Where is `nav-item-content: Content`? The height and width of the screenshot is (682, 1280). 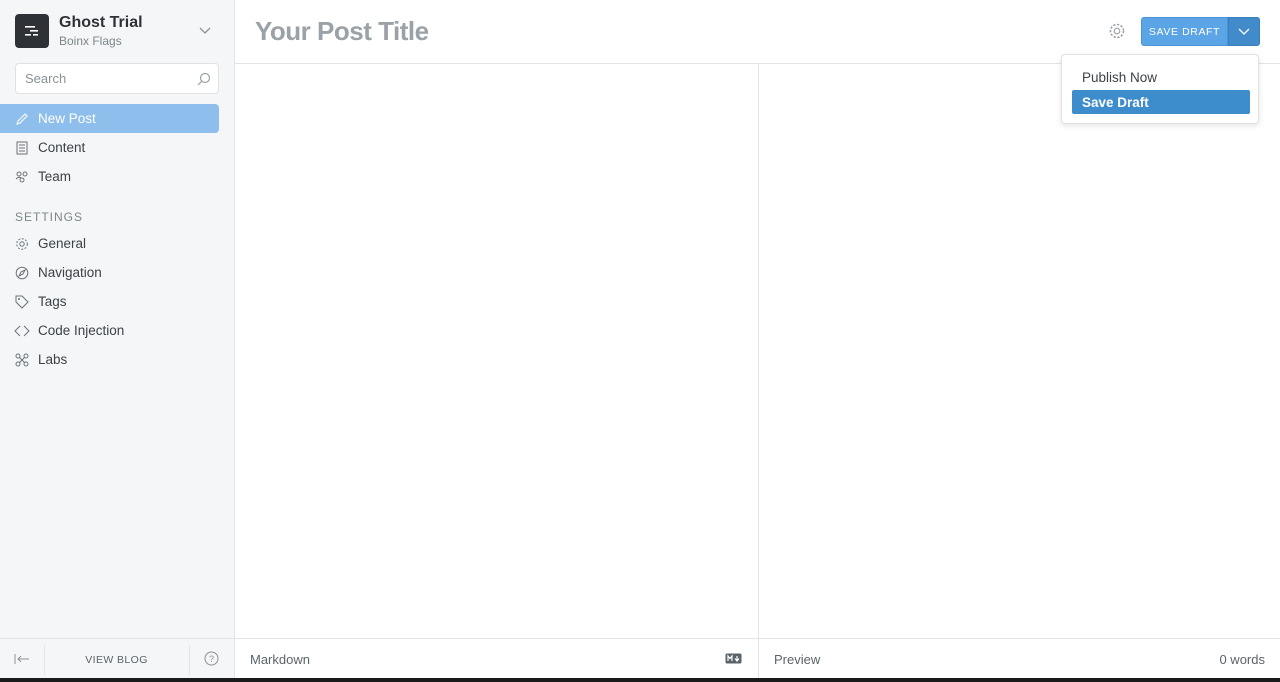
nav-item-content: Content is located at coordinates (109, 147).